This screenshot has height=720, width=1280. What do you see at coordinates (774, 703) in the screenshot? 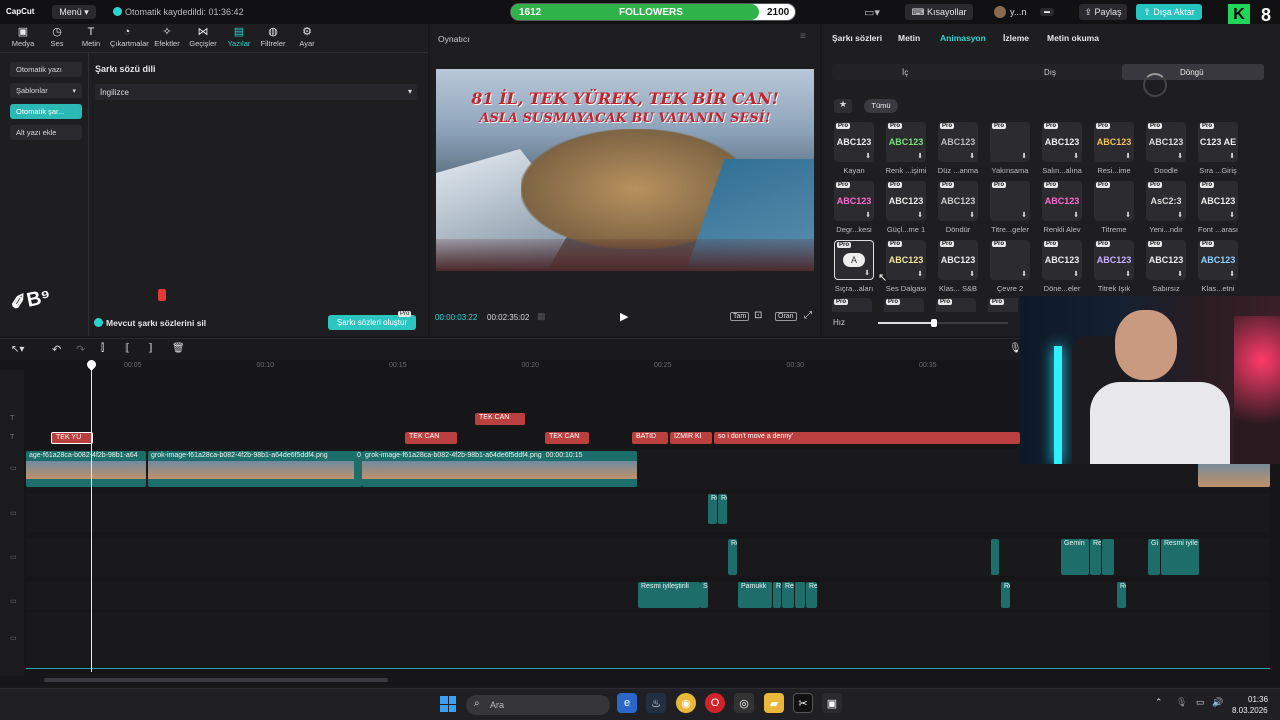
I see `folder-icon: ▰` at bounding box center [774, 703].